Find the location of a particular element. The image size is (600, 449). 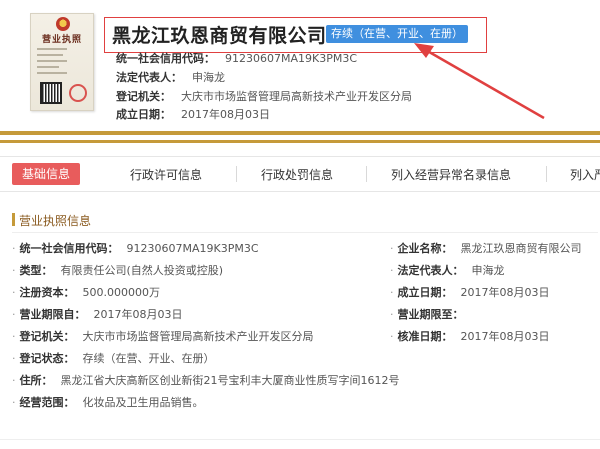

field-label: 营业期限至： is located at coordinates (430, 314).